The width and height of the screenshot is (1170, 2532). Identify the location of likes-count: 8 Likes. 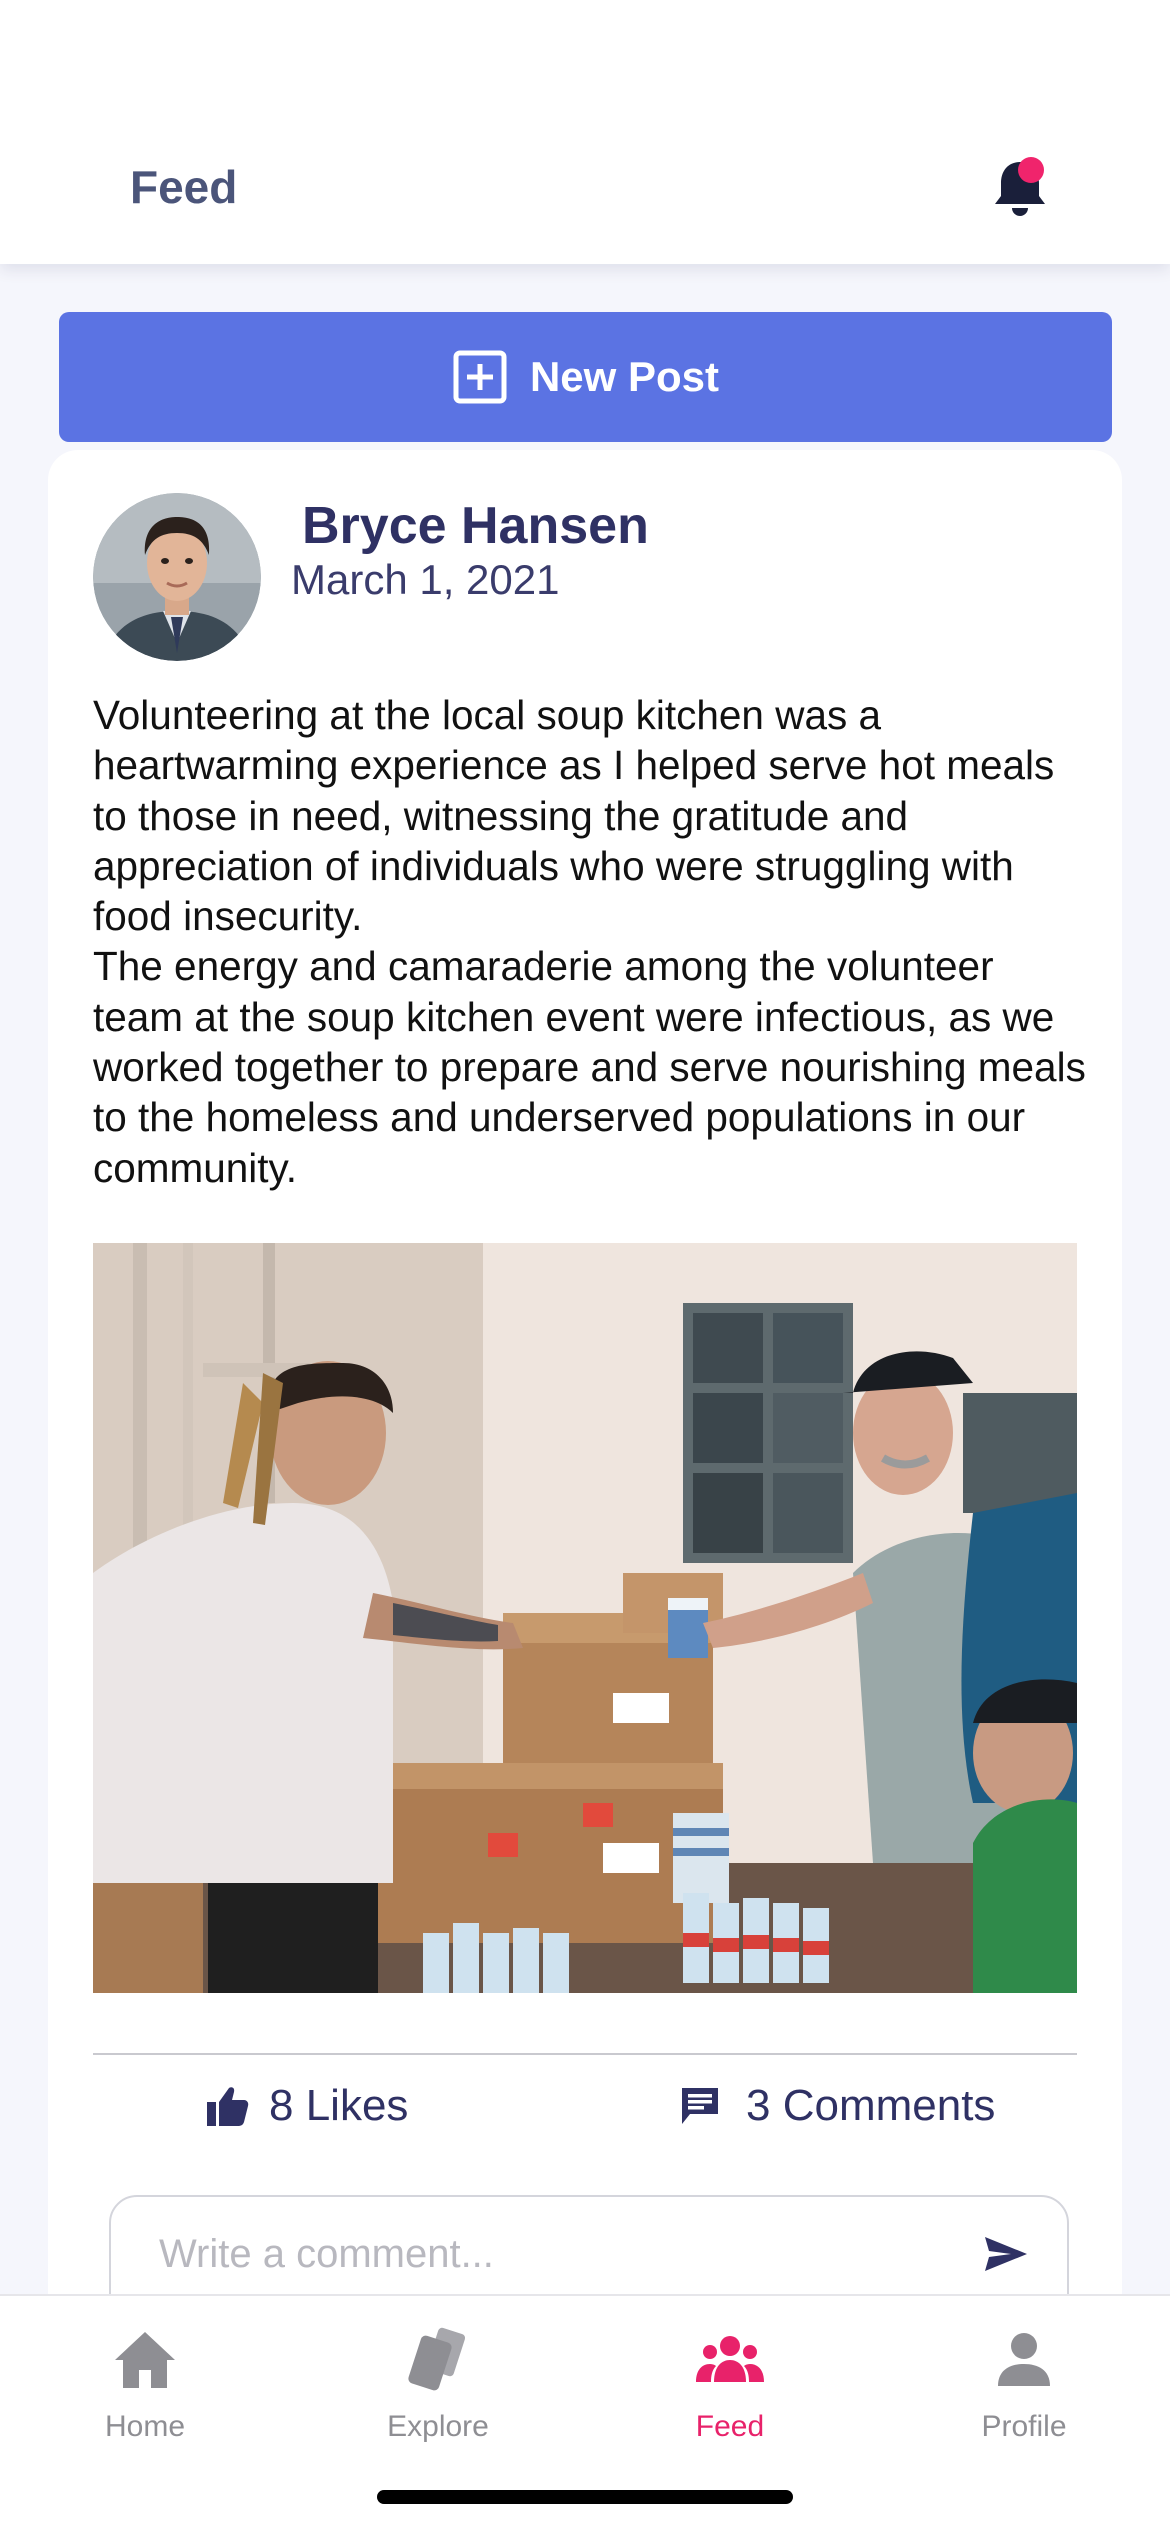
(339, 2105).